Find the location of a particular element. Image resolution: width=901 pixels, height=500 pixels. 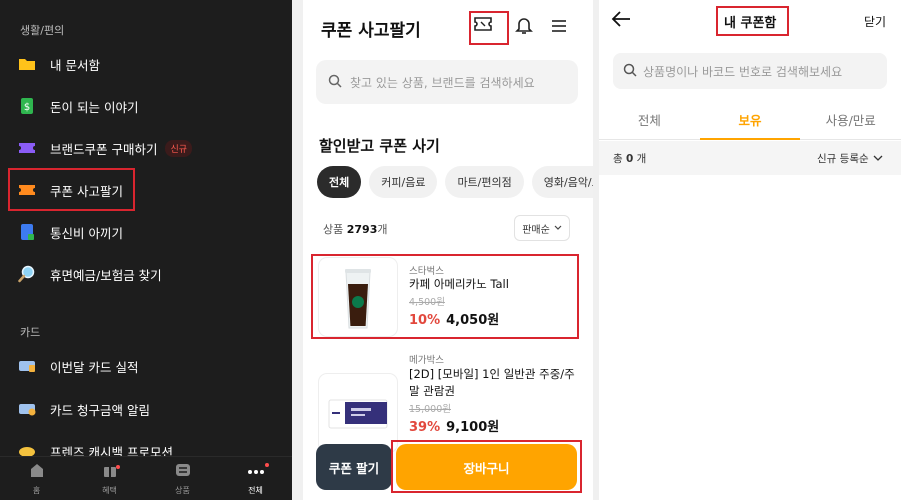

menu-item-phone-bill: 통신비 아끼기 is located at coordinates (70, 232).